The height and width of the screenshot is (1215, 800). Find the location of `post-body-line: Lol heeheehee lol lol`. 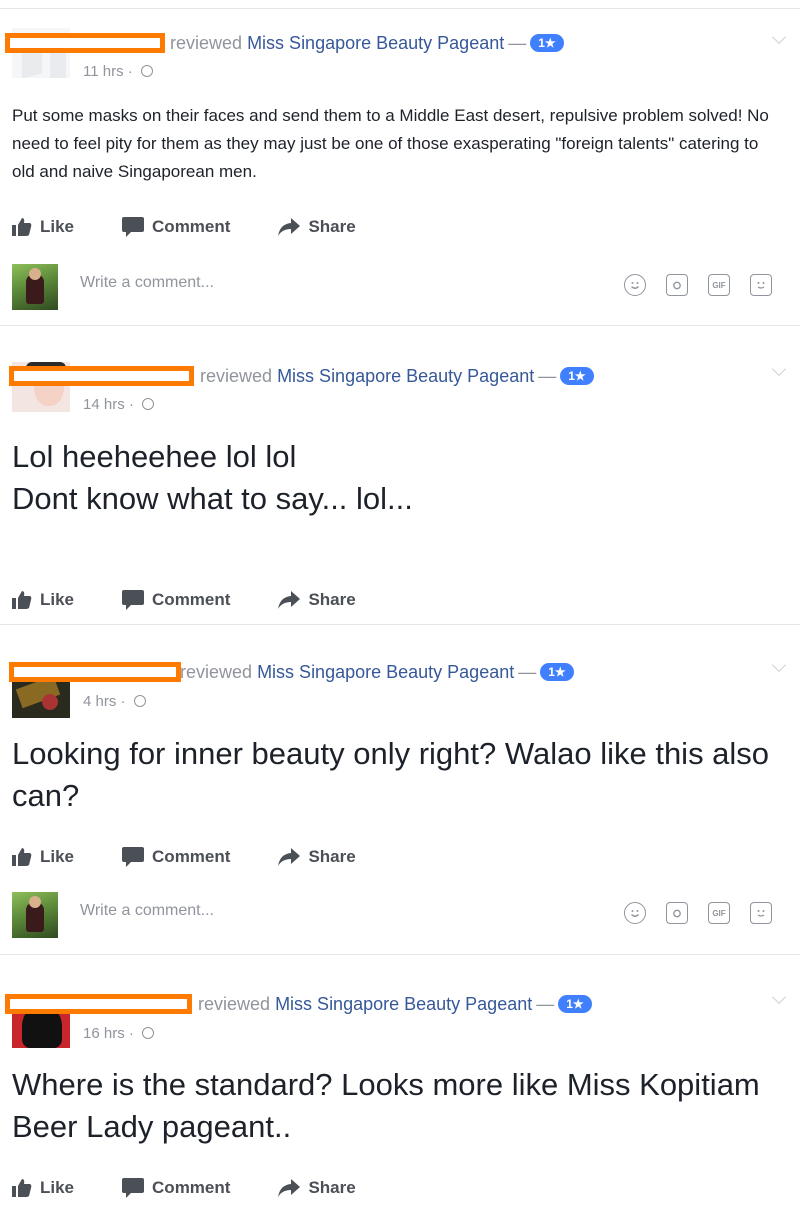

post-body-line: Lol heeheehee lol lol is located at coordinates (154, 456).